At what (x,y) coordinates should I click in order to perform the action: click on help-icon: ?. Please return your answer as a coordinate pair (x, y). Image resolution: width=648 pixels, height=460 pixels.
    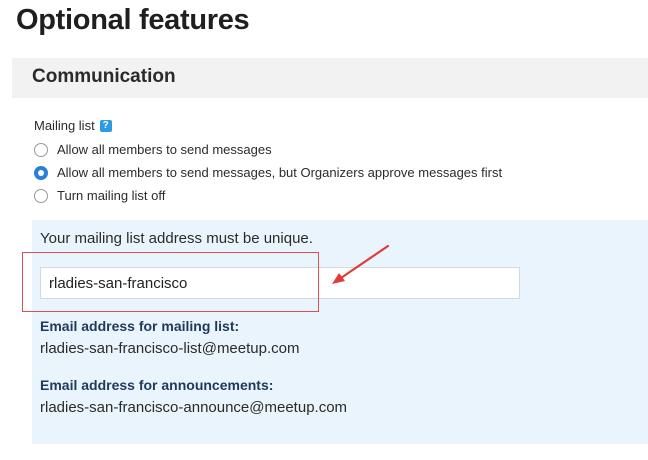
    Looking at the image, I should click on (105, 125).